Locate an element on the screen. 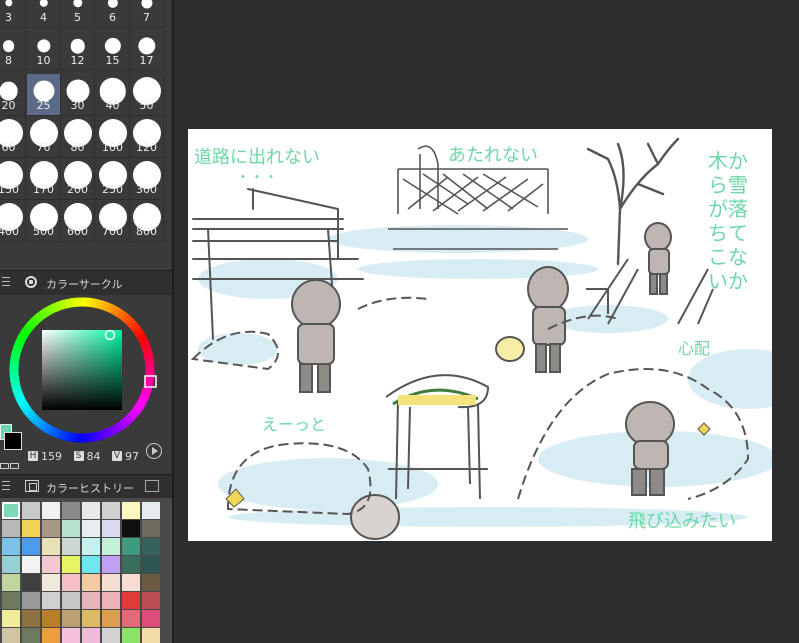  brush-size-5: 5 is located at coordinates (78, 14).